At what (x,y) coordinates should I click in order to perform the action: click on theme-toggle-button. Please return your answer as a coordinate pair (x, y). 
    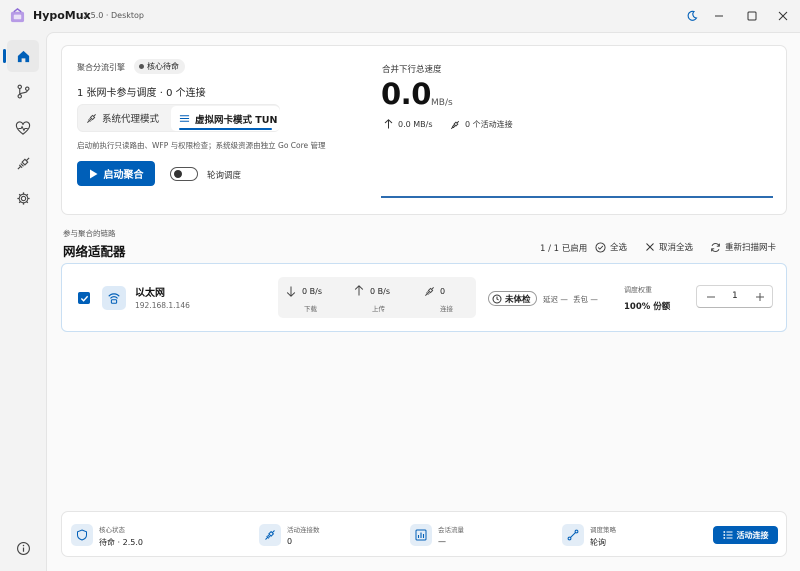
    Looking at the image, I should click on (692, 16).